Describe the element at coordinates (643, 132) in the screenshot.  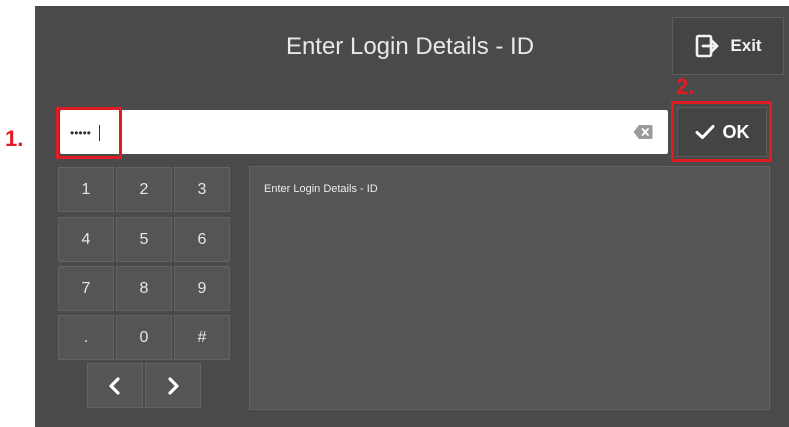
I see `backspace-clear-icon` at that location.